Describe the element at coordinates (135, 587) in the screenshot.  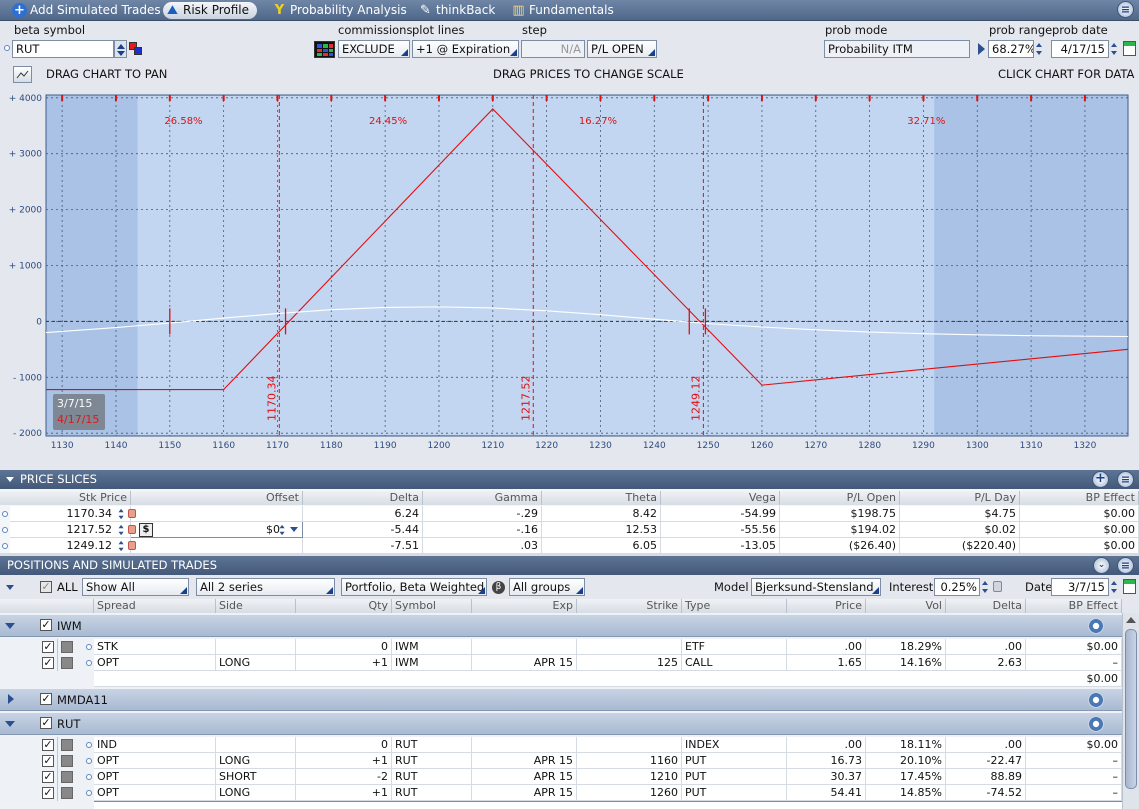
I see `show-filter-dropdown: Show All` at that location.